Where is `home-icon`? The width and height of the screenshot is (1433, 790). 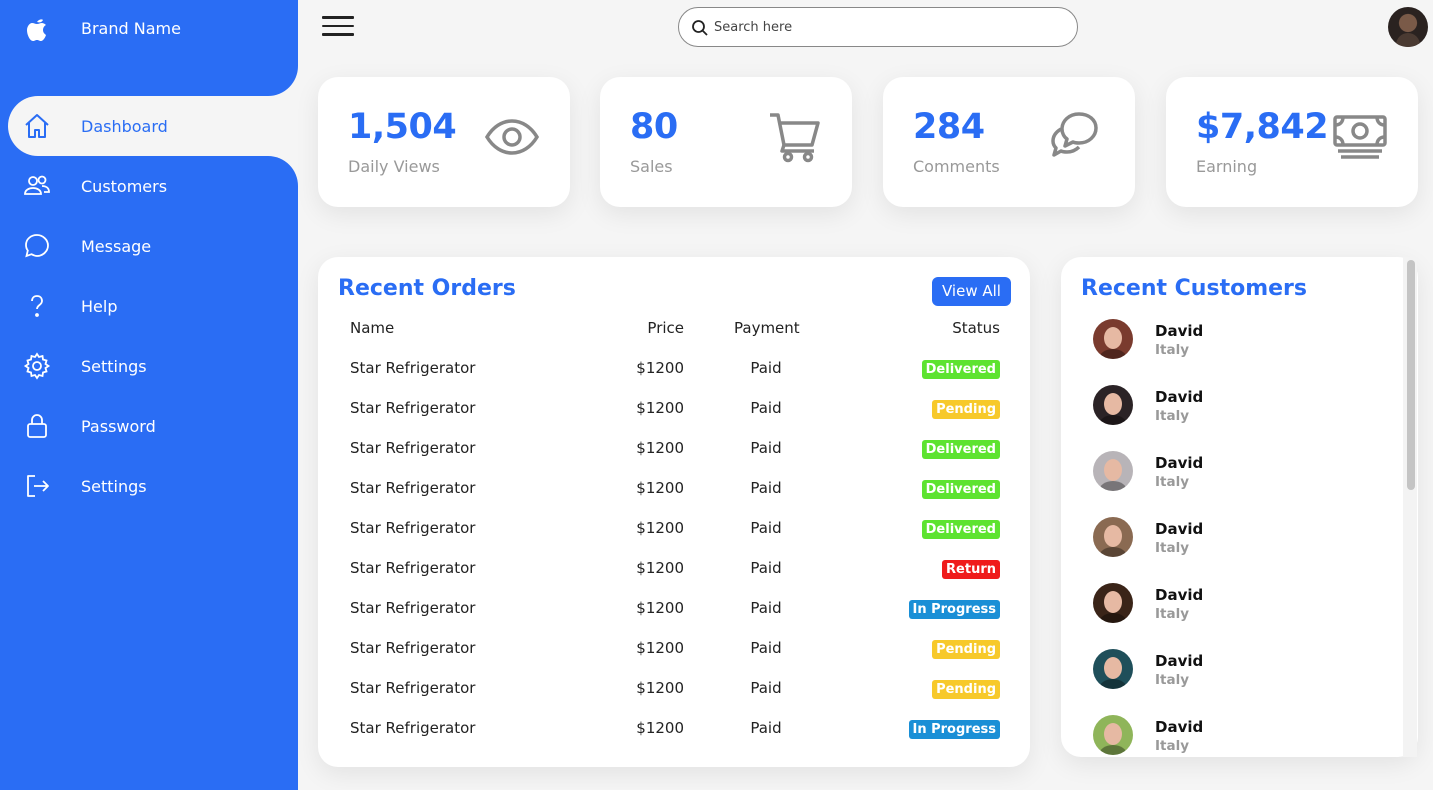
home-icon is located at coordinates (37, 126).